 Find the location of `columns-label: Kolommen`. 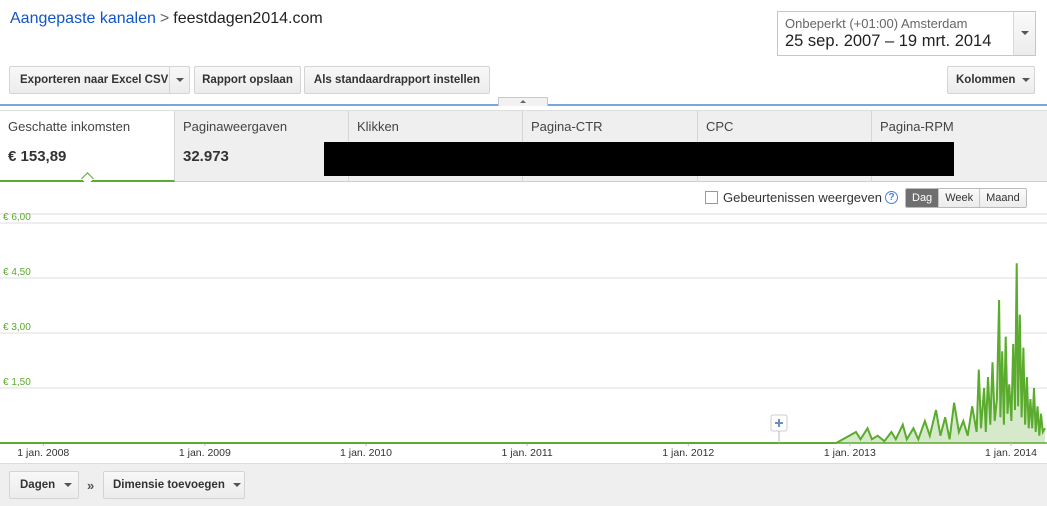

columns-label: Kolommen is located at coordinates (986, 80).